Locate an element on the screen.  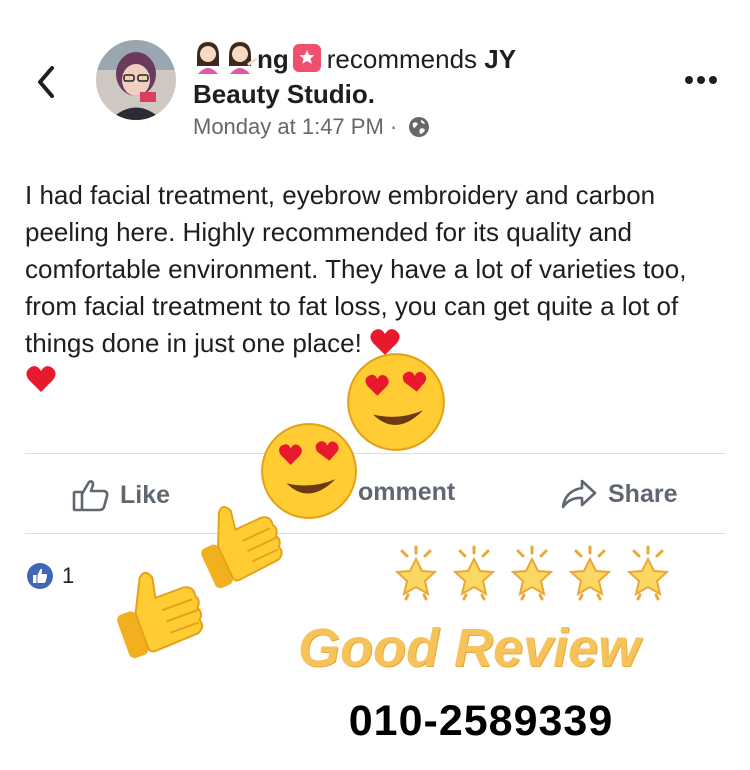
avatar is located at coordinates (136, 80).